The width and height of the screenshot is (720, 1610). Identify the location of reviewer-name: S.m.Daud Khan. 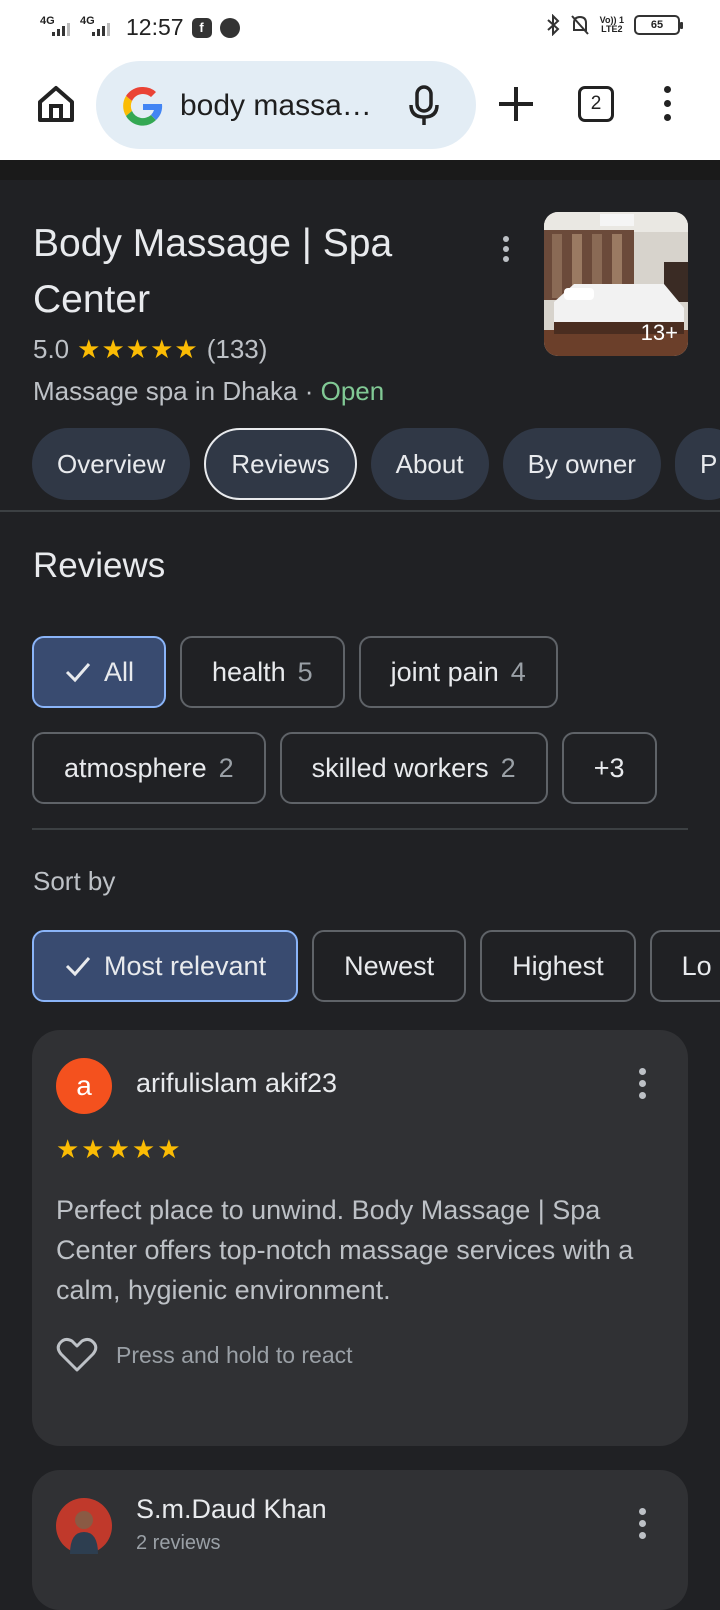
(231, 1509).